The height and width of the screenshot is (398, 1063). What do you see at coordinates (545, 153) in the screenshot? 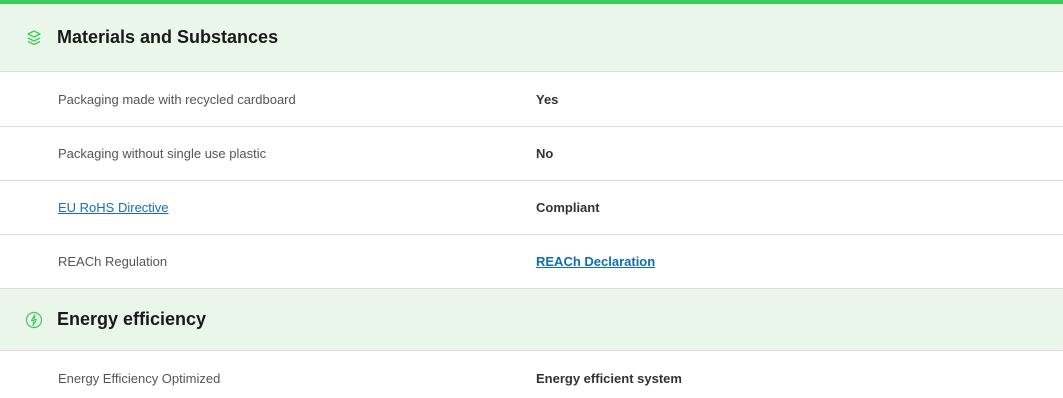
I see `row-value: No` at bounding box center [545, 153].